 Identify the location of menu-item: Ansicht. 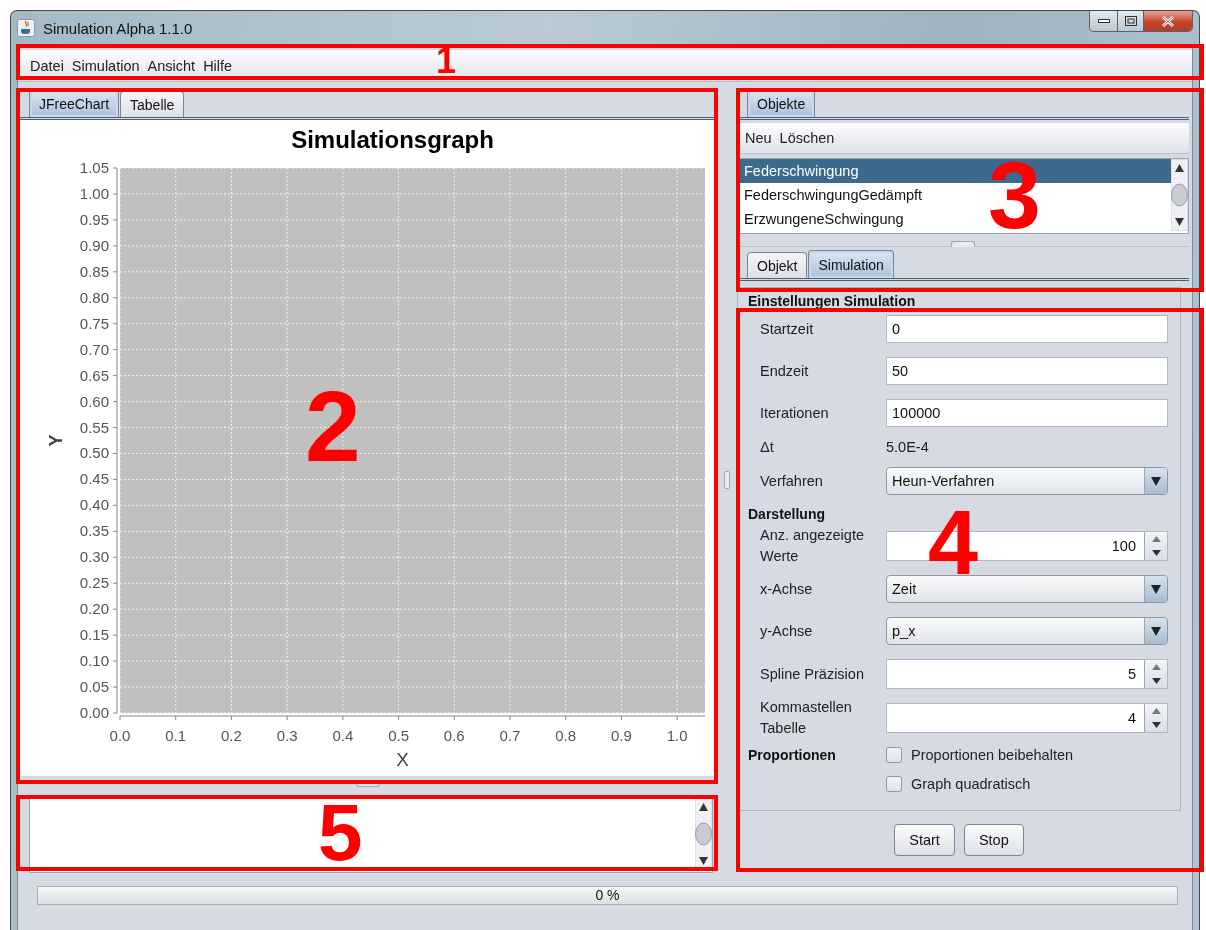
(171, 65).